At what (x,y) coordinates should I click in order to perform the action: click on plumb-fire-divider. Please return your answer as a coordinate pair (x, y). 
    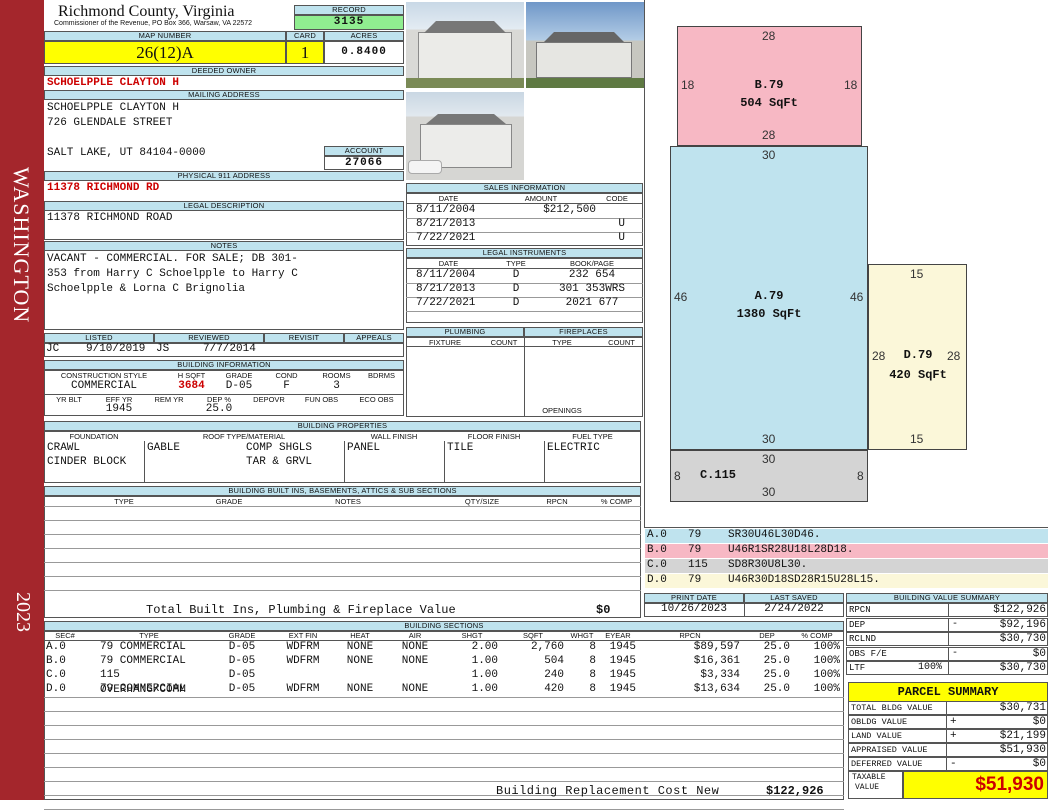
    Looking at the image, I should click on (524, 377).